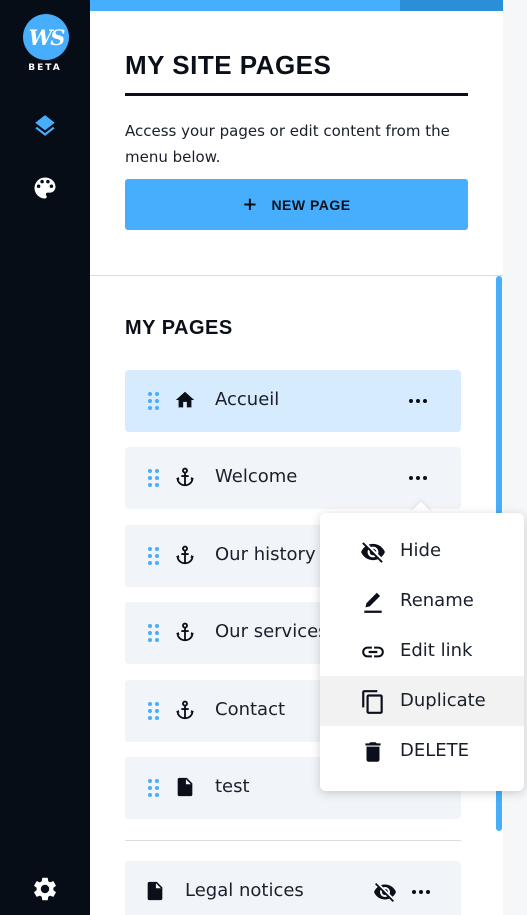 This screenshot has height=915, width=527. Describe the element at coordinates (45, 188) in the screenshot. I see `palette-icon` at that location.